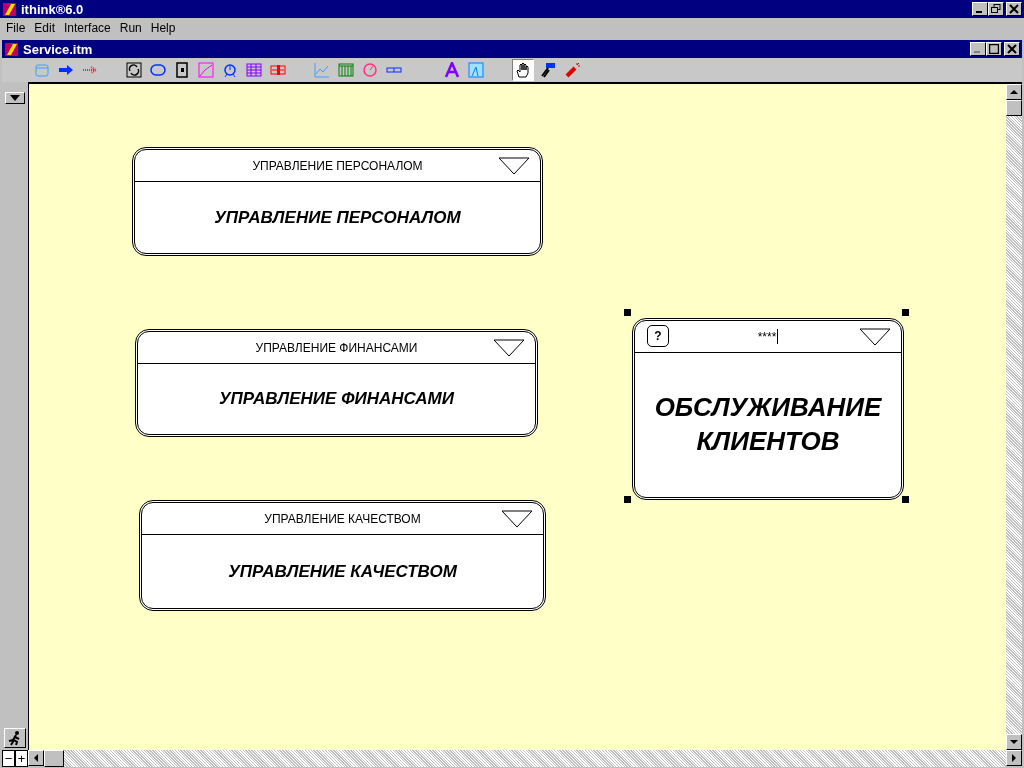 The height and width of the screenshot is (768, 1024). What do you see at coordinates (778, 336) in the screenshot?
I see `text-cursor` at bounding box center [778, 336].